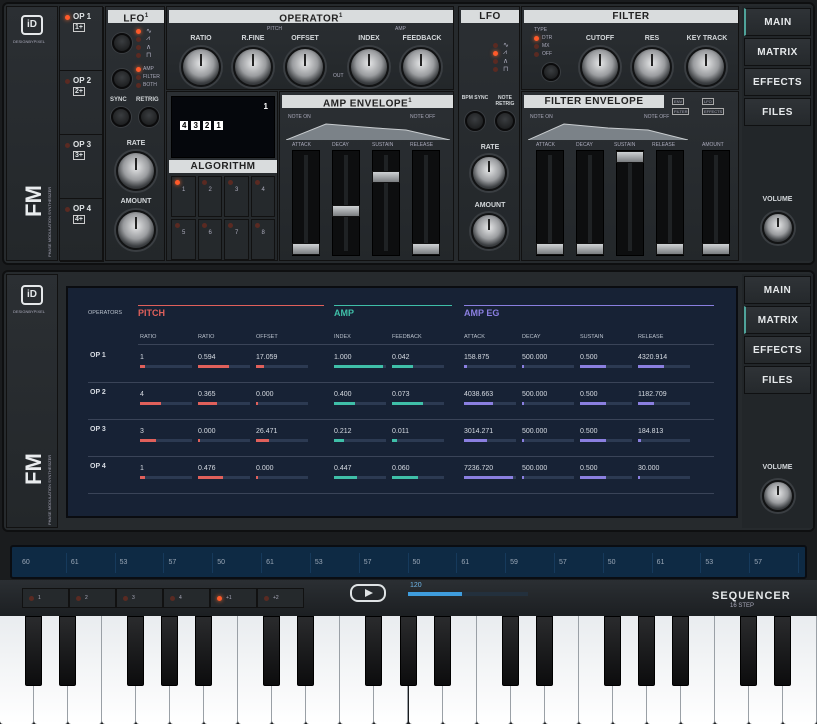 This screenshot has height=724, width=817. What do you see at coordinates (777, 320) in the screenshot?
I see `lower-tab-matrix: MATRIX` at bounding box center [777, 320].